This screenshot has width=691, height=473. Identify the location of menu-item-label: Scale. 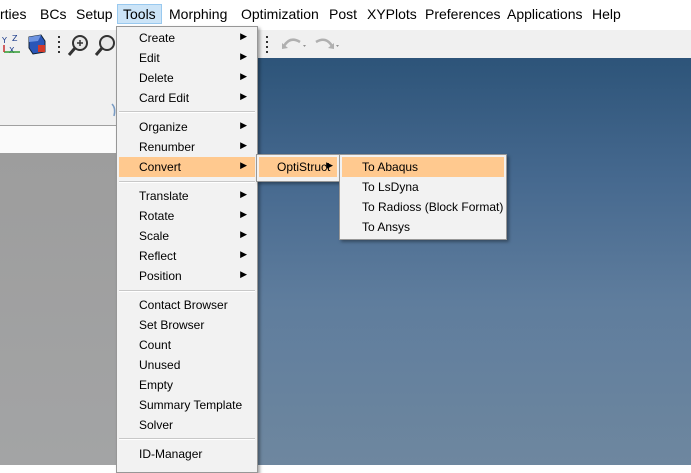
(154, 236).